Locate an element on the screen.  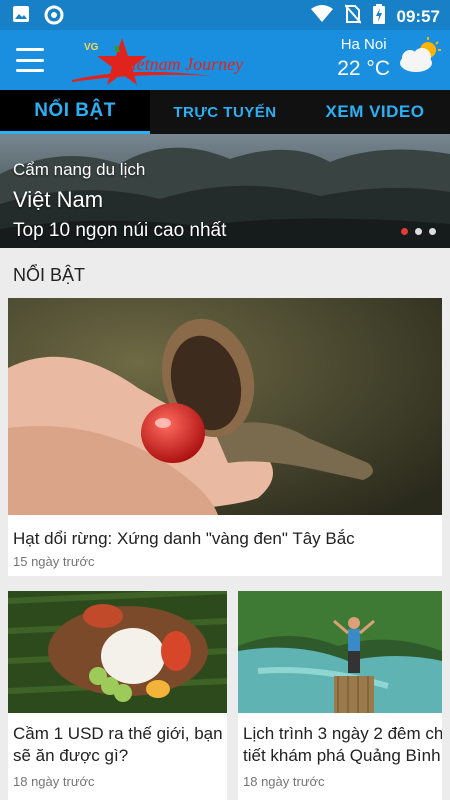
partly-cloudy-icon is located at coordinates (419, 58).